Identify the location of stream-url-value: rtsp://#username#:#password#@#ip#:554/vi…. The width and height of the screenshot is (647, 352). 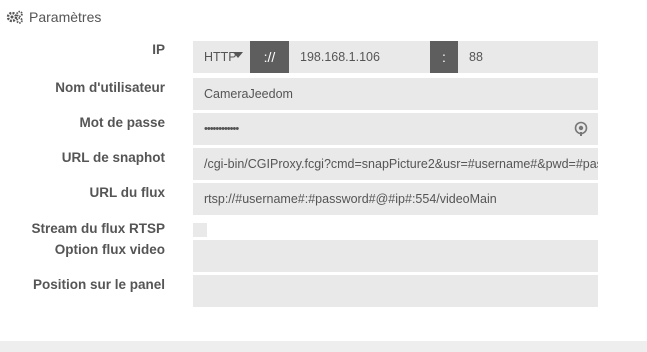
(350, 199).